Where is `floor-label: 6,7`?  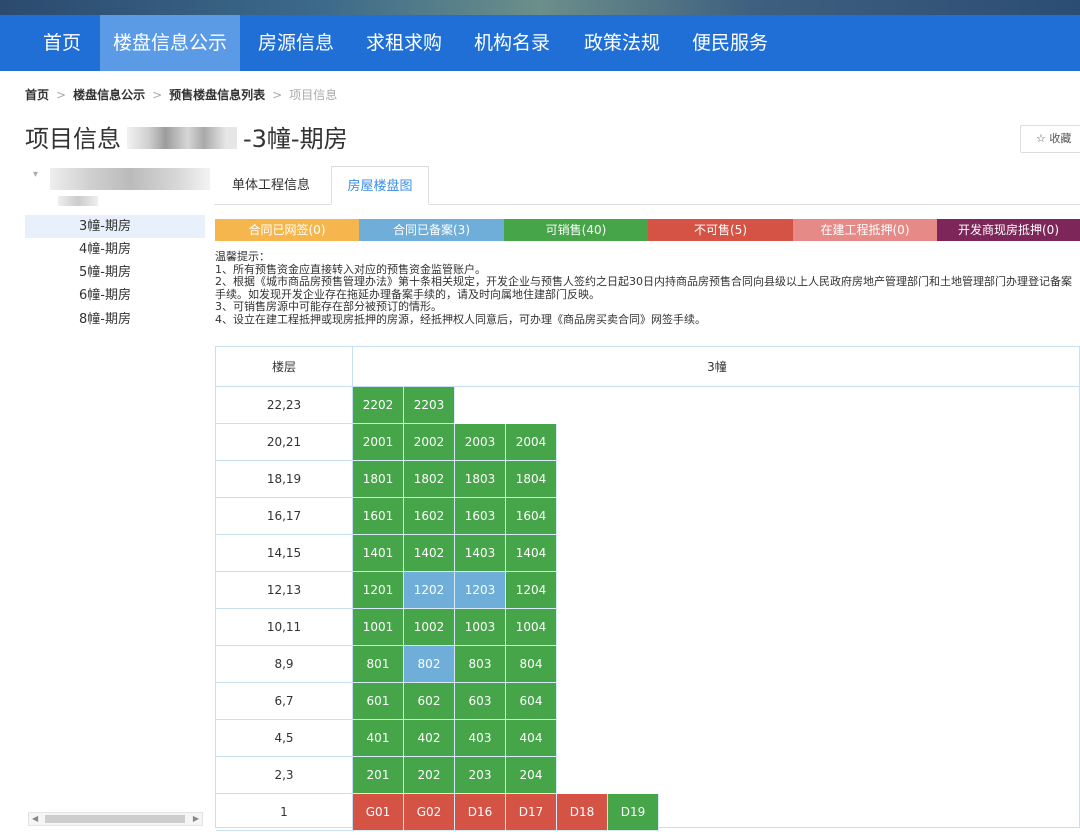 floor-label: 6,7 is located at coordinates (284, 701).